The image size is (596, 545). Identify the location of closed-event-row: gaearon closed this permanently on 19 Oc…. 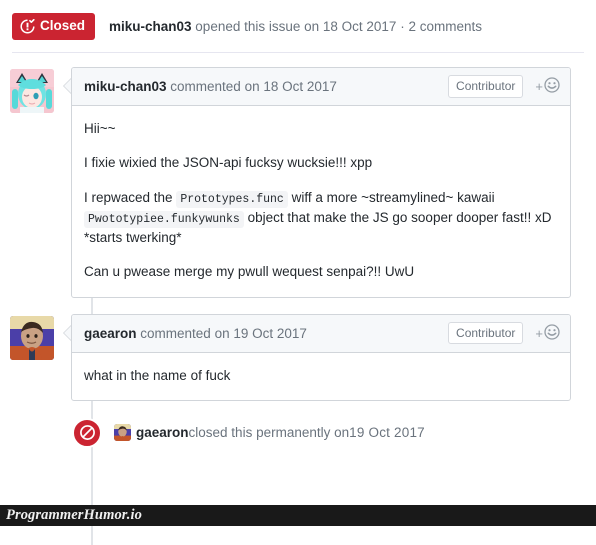
(298, 433).